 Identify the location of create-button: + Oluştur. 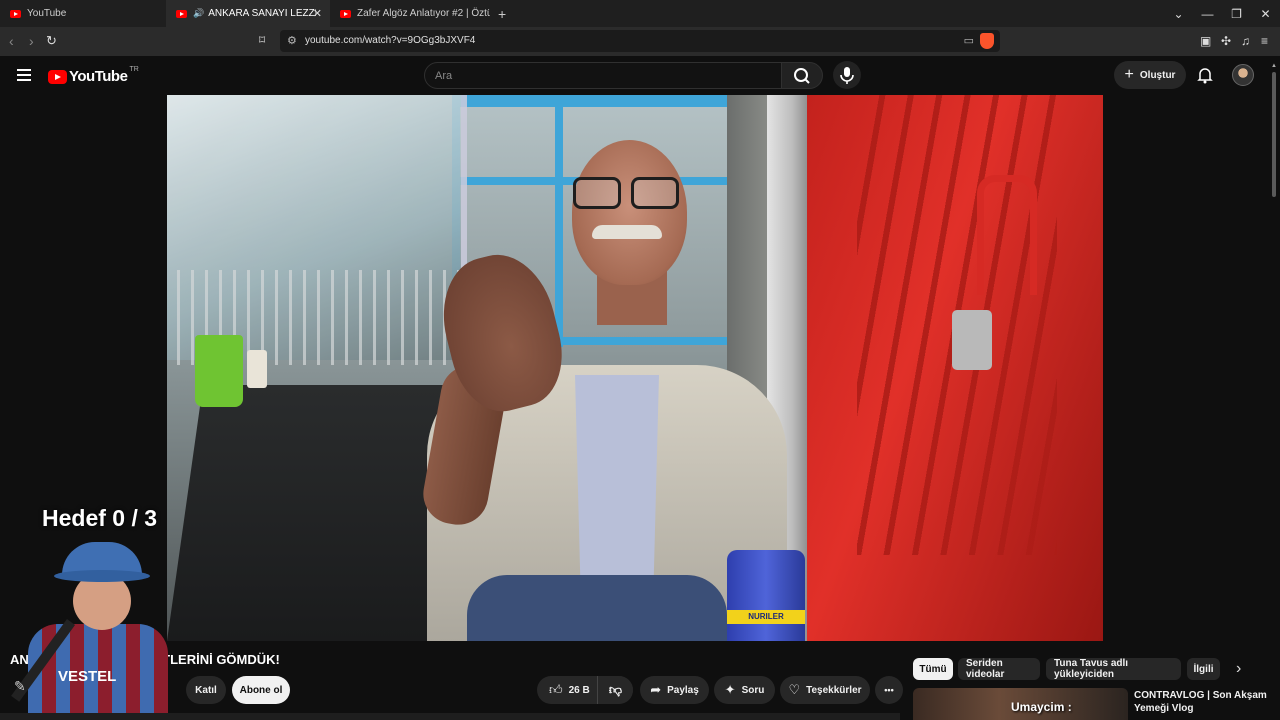
(1150, 75).